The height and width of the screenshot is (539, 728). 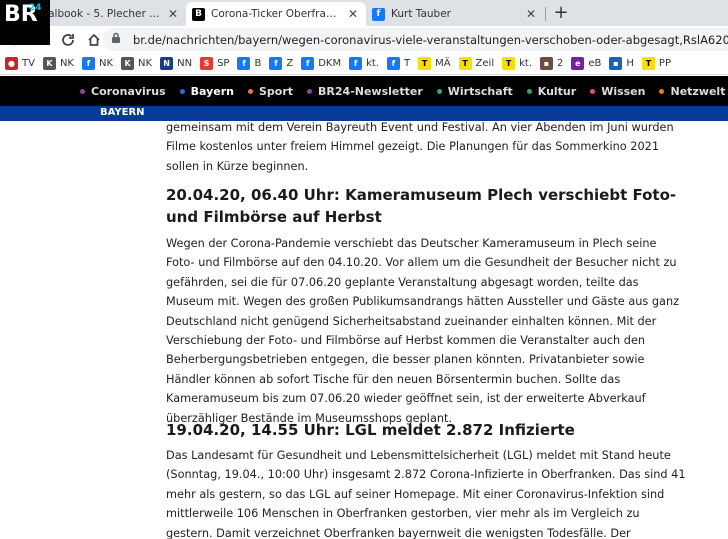 What do you see at coordinates (407, 63) in the screenshot?
I see `bookmark-label: T` at bounding box center [407, 63].